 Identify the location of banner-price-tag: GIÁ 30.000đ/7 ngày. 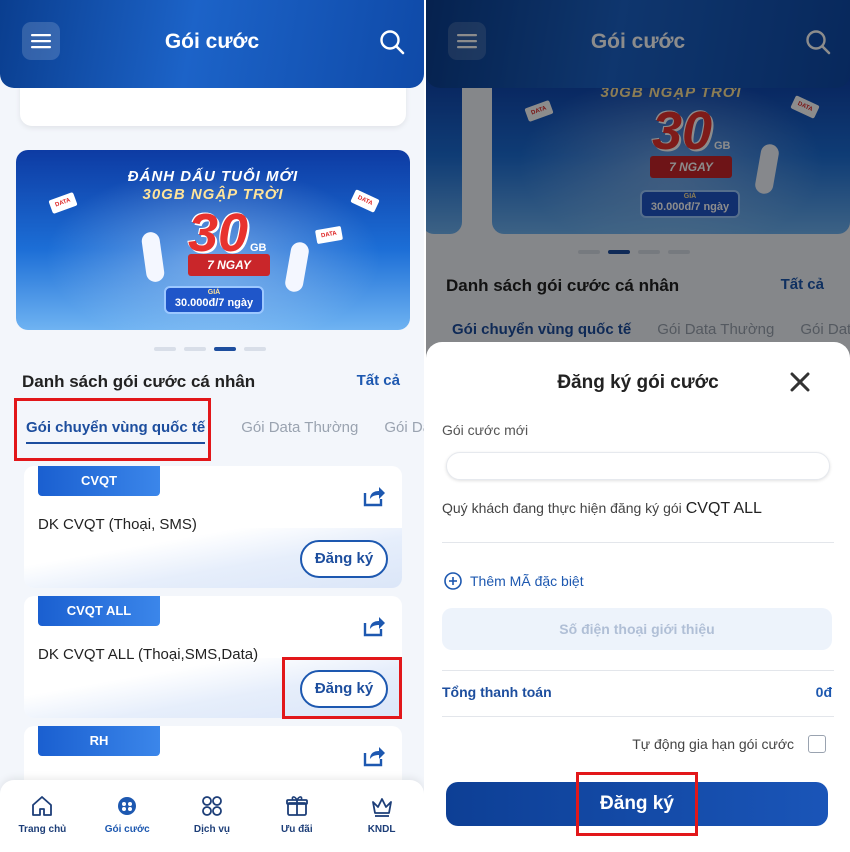
(214, 300).